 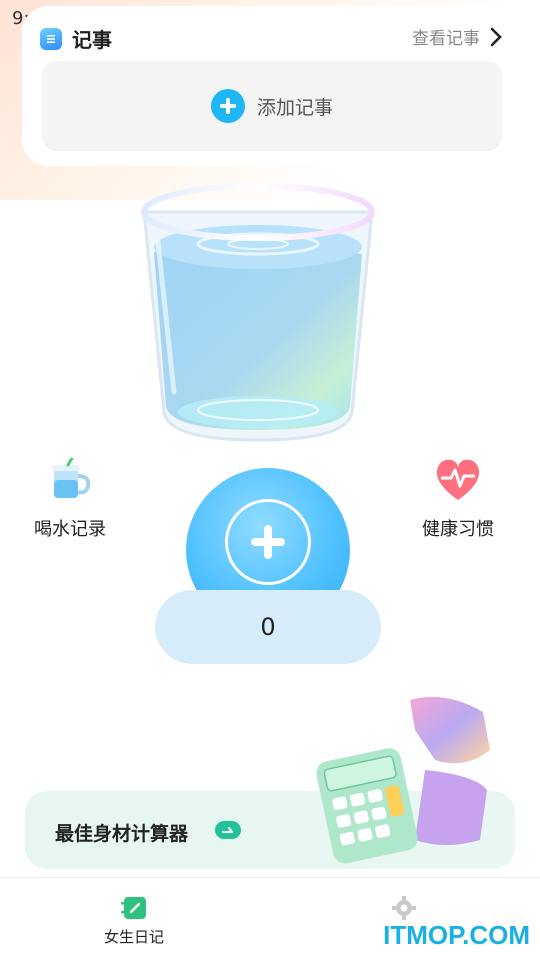 I want to click on notebook-icon, so click(x=133, y=908).